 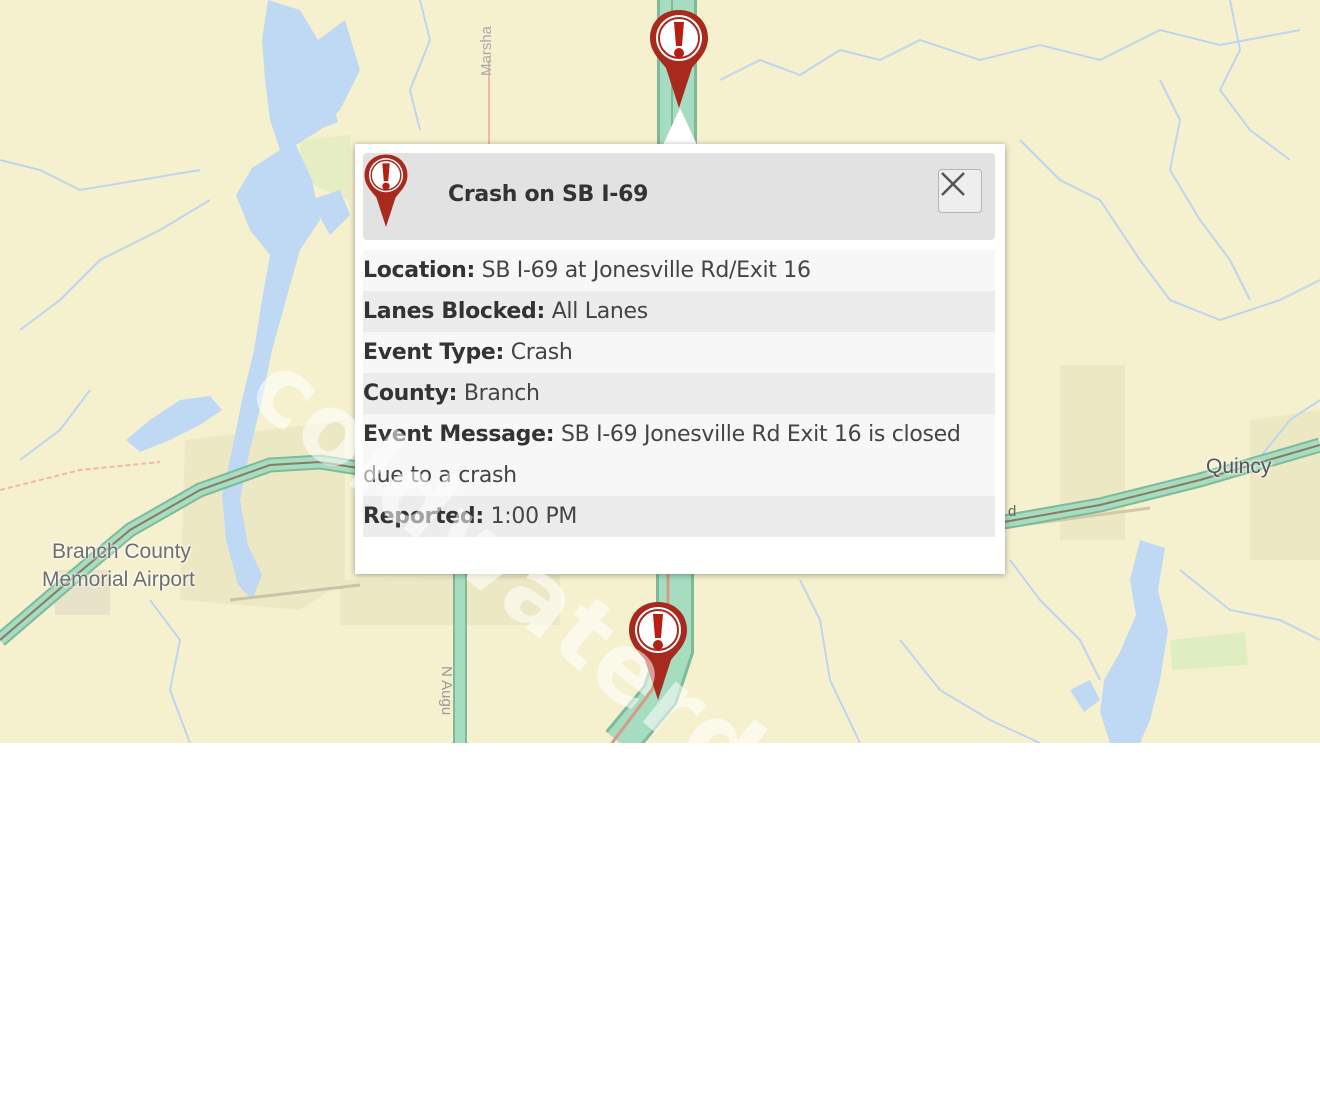 What do you see at coordinates (118, 579) in the screenshot?
I see `airport-label-line2: Memorial Airport` at bounding box center [118, 579].